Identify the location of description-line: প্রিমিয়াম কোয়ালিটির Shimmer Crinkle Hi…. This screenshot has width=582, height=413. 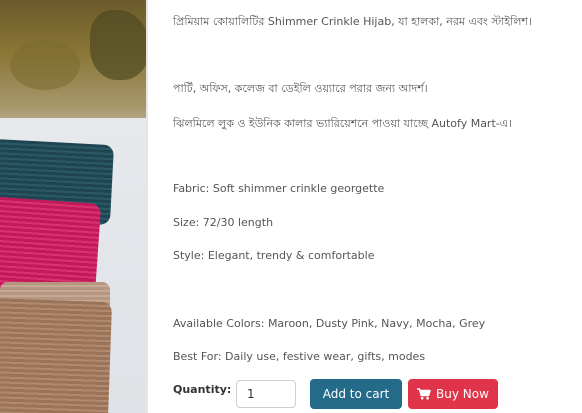
(352, 21).